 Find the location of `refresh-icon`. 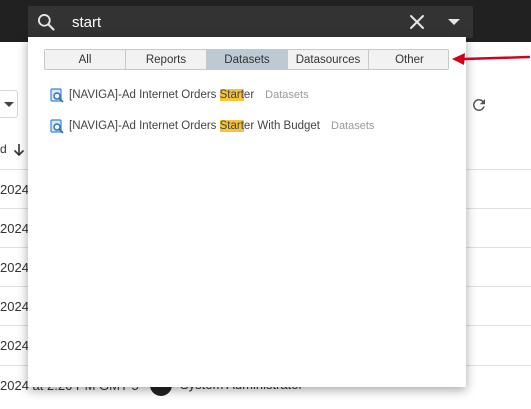

refresh-icon is located at coordinates (479, 105).